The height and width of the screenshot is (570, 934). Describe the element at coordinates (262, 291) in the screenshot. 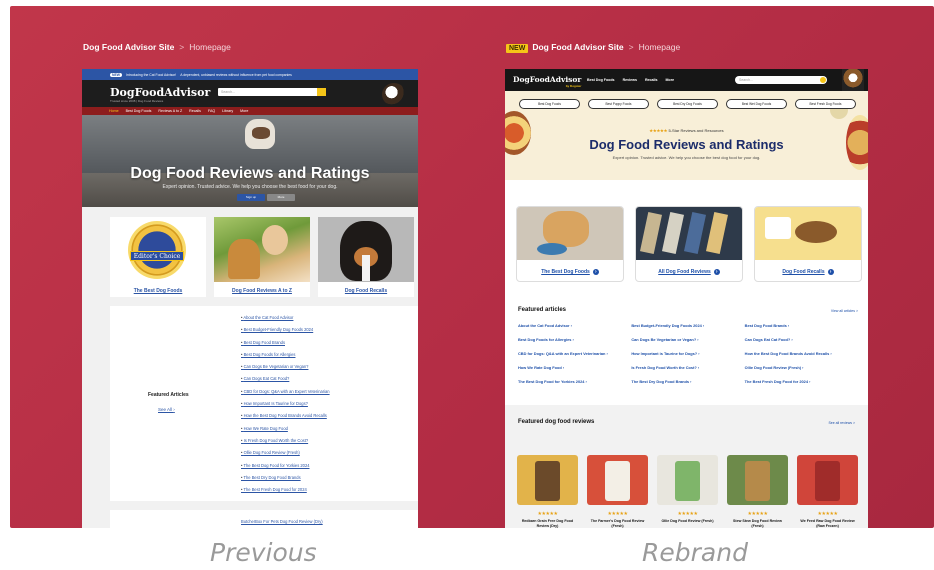

I see `card-link: Dog Food Reviews A to Z` at that location.